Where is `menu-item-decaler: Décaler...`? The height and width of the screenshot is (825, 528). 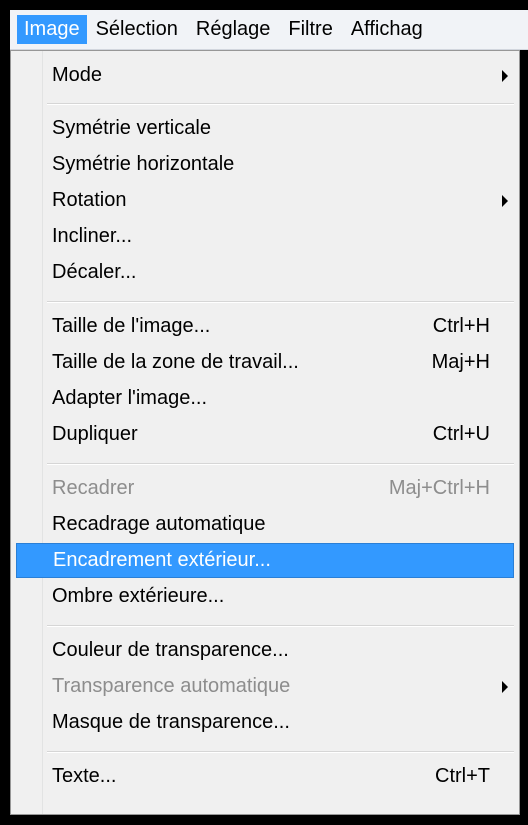 menu-item-decaler: Décaler... is located at coordinates (265, 272).